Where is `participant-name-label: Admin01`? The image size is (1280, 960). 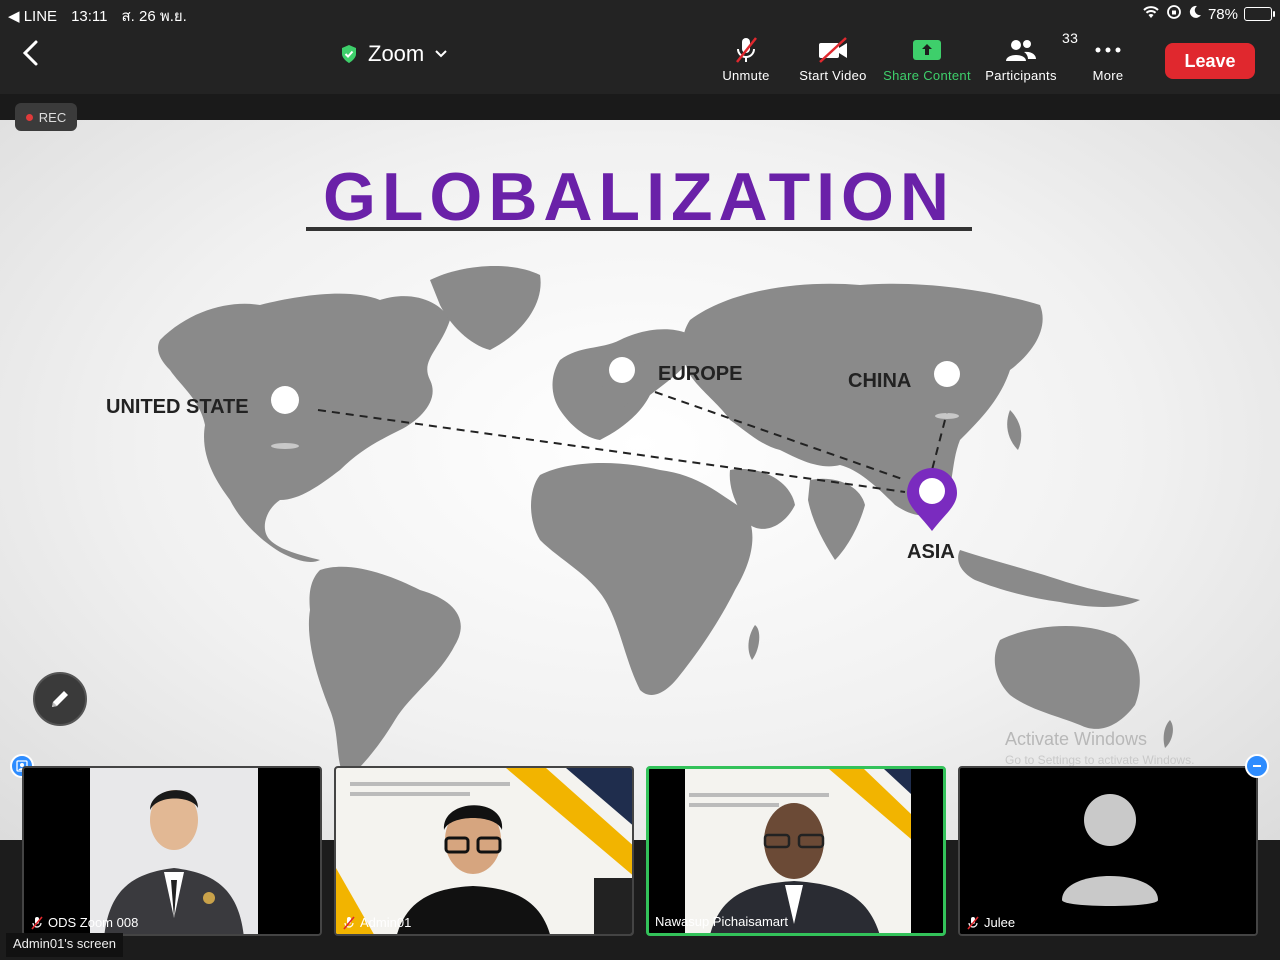
participant-name-label: Admin01 is located at coordinates (376, 922).